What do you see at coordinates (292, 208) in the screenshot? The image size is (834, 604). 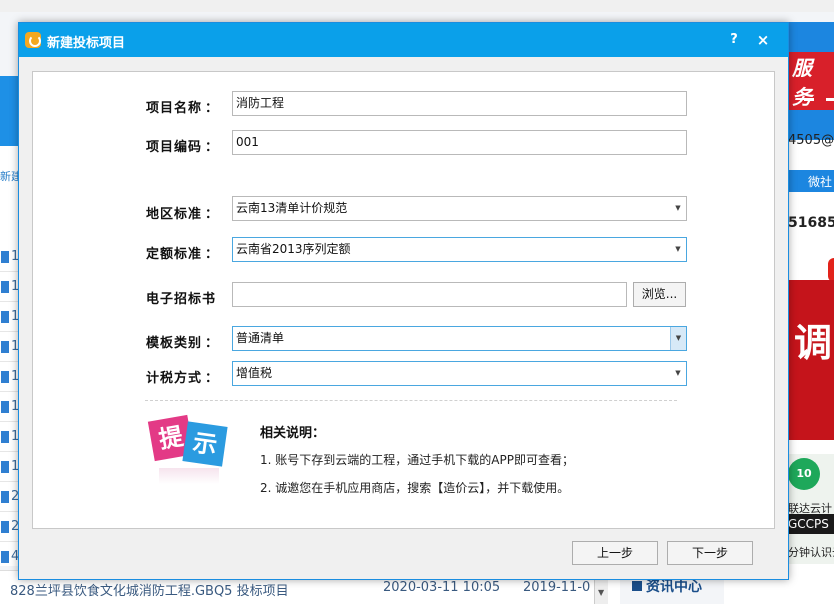 I see `region-standard-value: 云南13清单计价规范` at bounding box center [292, 208].